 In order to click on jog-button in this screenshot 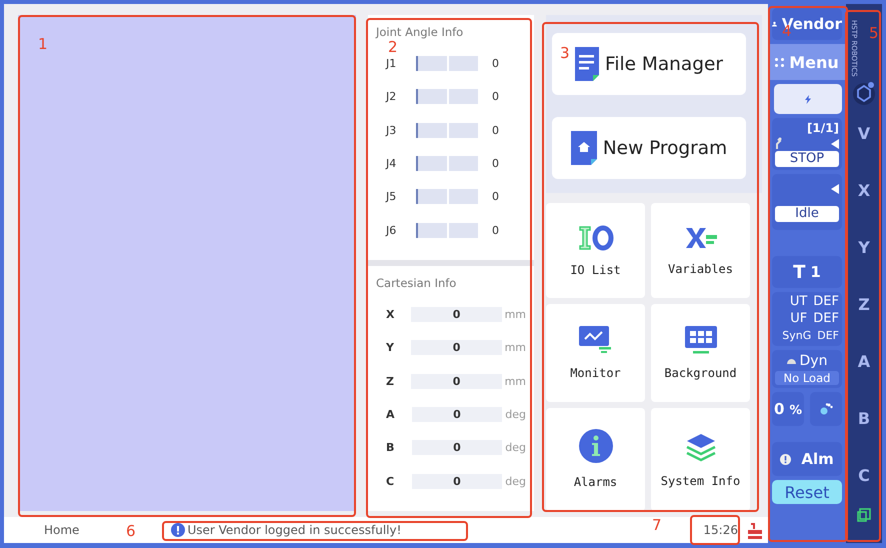, I will do `click(826, 409)`.